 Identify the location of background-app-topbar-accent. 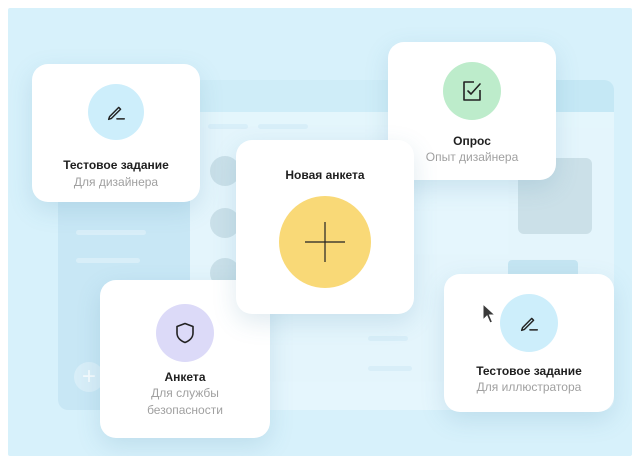
(584, 96).